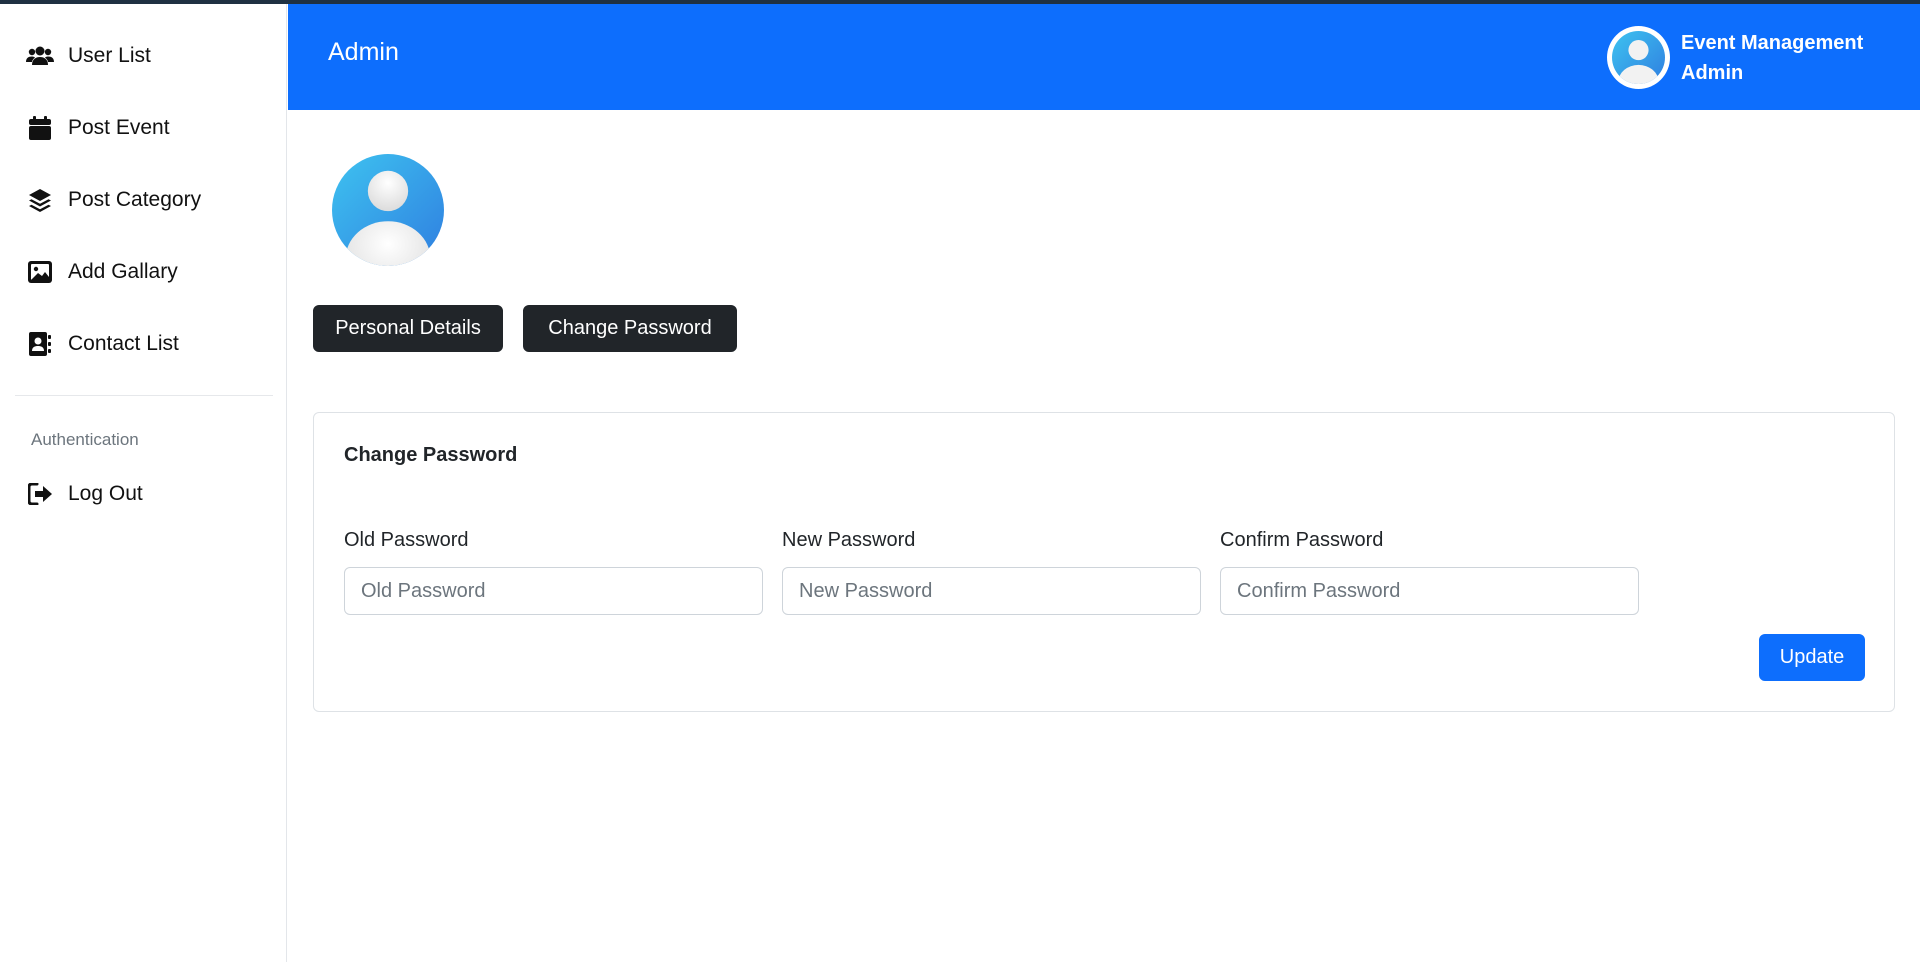  Describe the element at coordinates (991, 591) in the screenshot. I see `new-password-input` at that location.